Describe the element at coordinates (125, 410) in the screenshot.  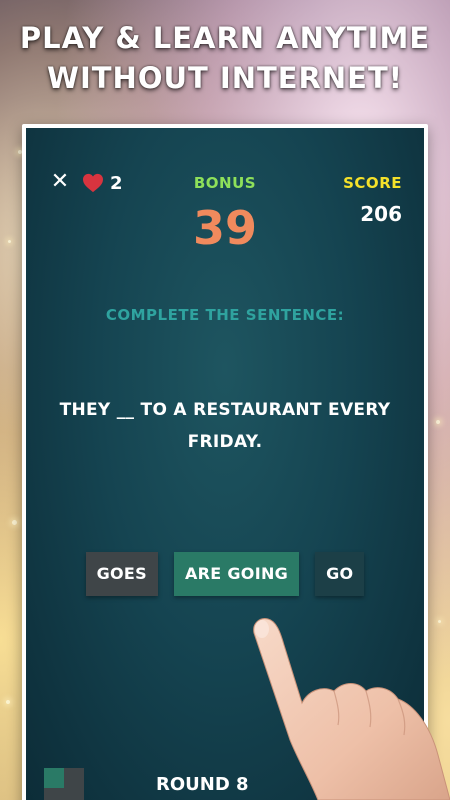
I see `sentence-blank: __` at that location.